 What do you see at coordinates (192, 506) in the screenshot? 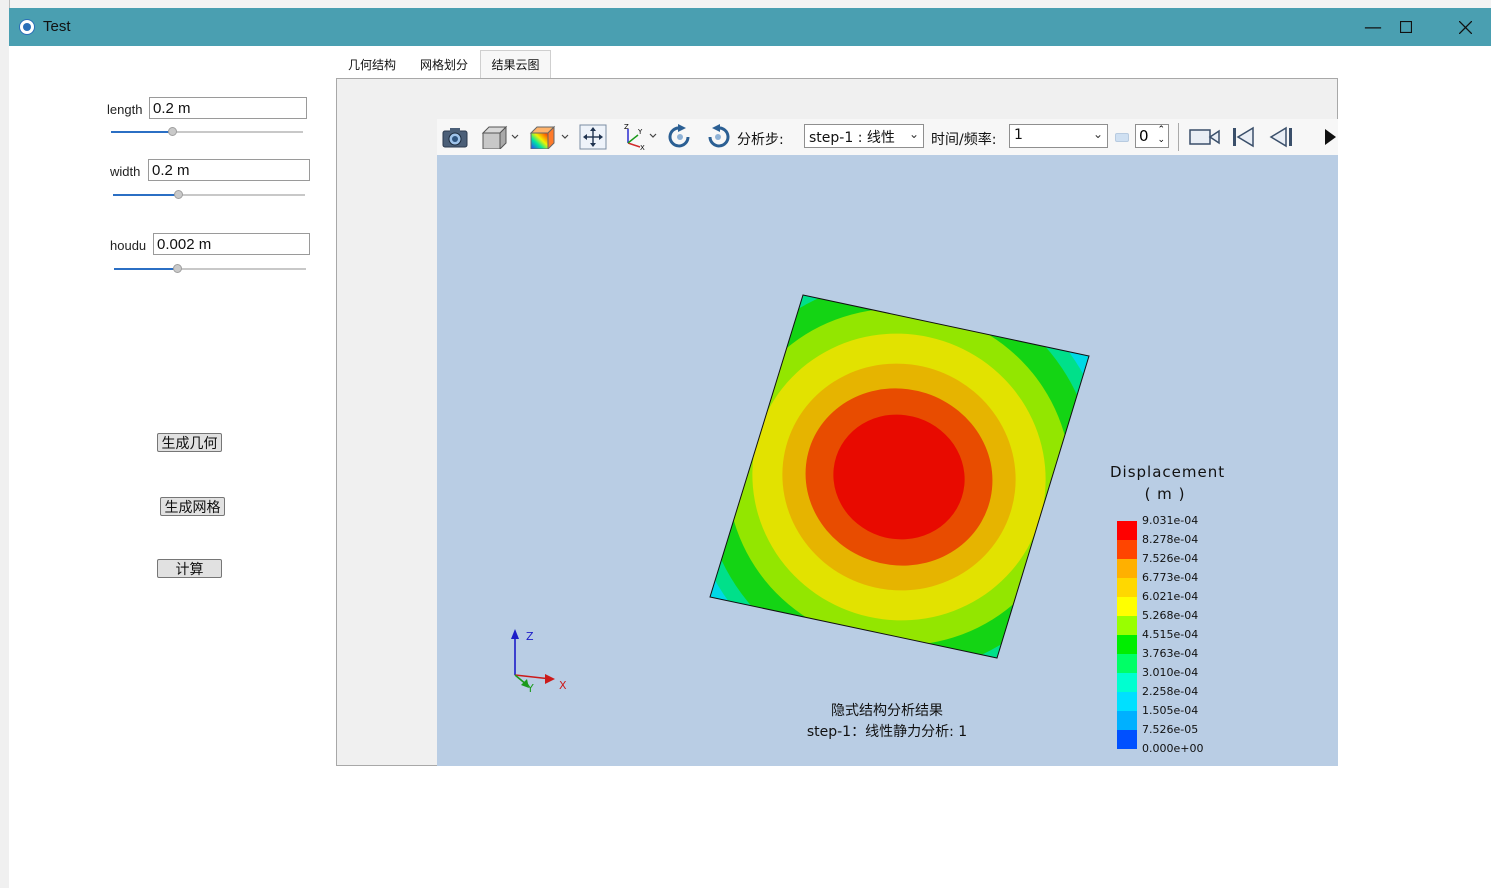
I see `generate-mesh-button: 生成网格` at bounding box center [192, 506].